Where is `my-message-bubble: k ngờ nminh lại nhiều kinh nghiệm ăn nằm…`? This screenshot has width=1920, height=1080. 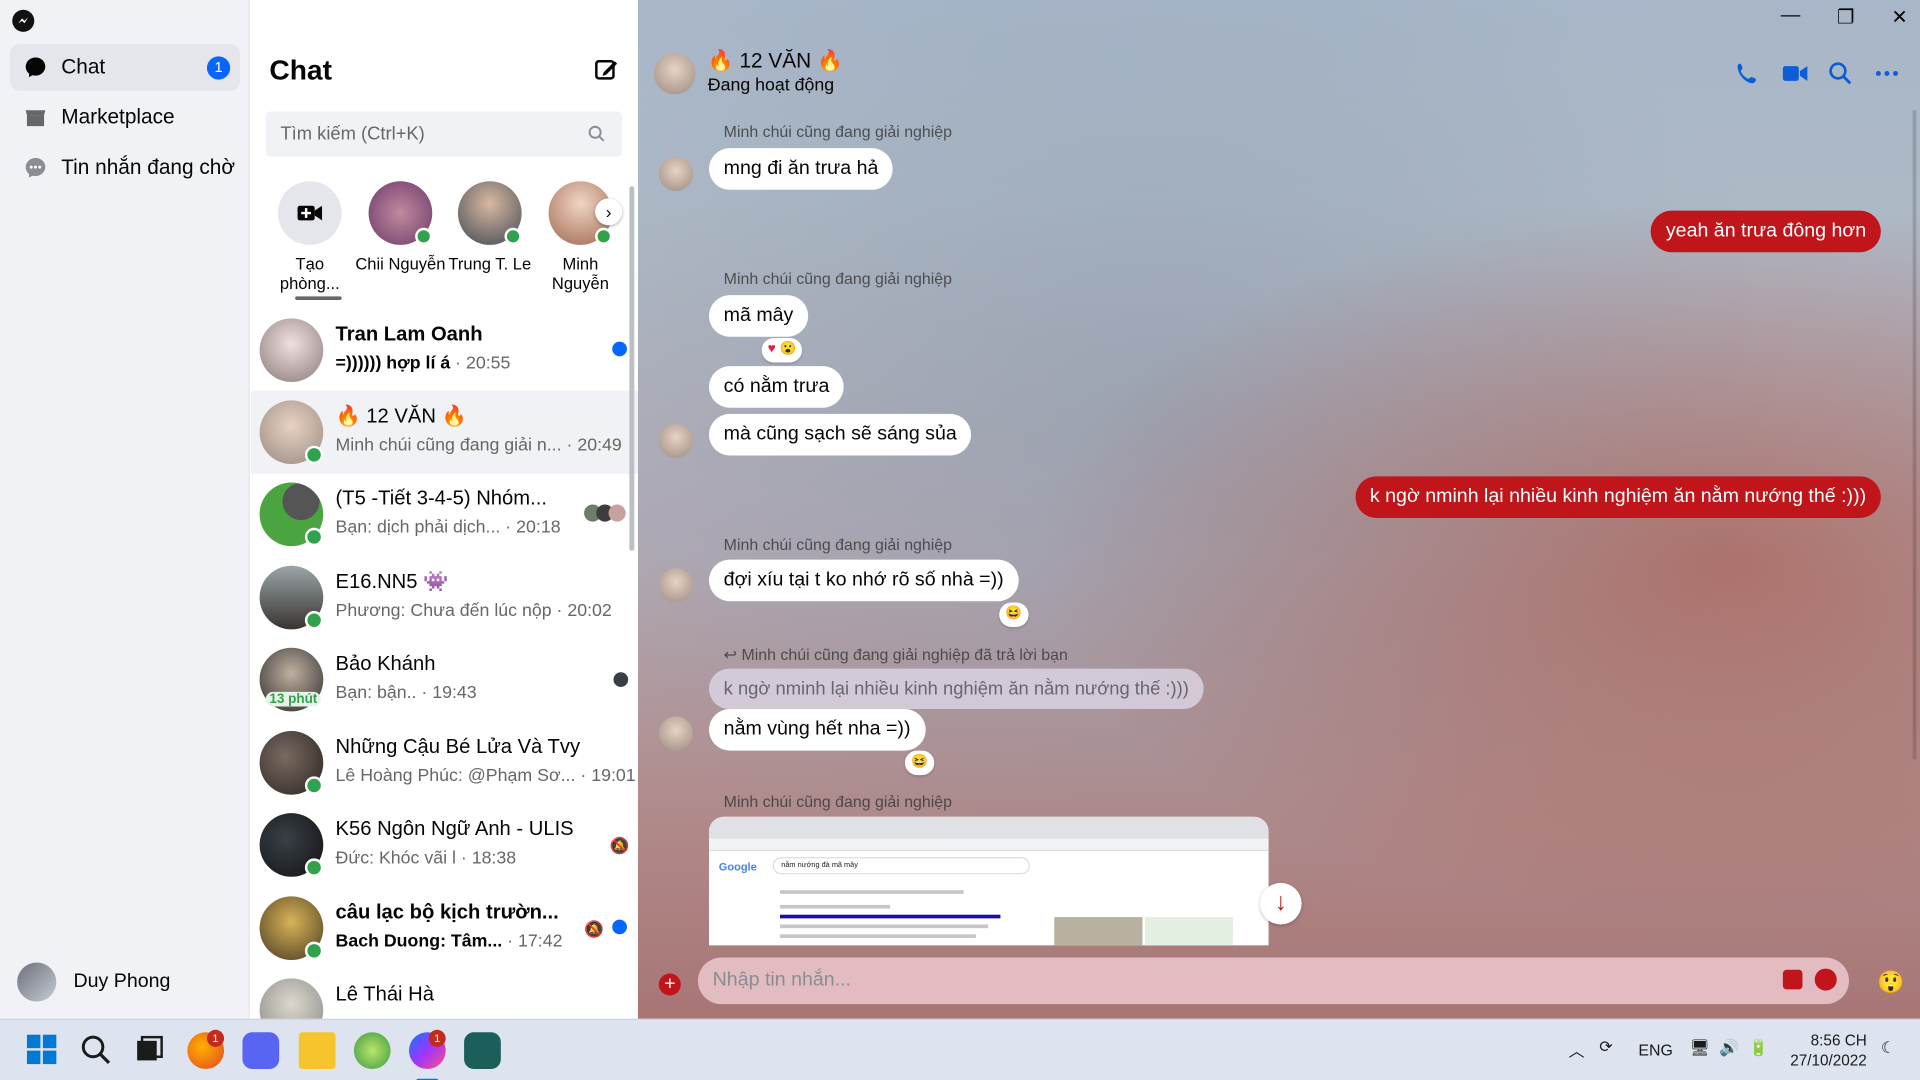
my-message-bubble: k ngờ nminh lại nhiều kinh nghiệm ăn nằm… is located at coordinates (1618, 497).